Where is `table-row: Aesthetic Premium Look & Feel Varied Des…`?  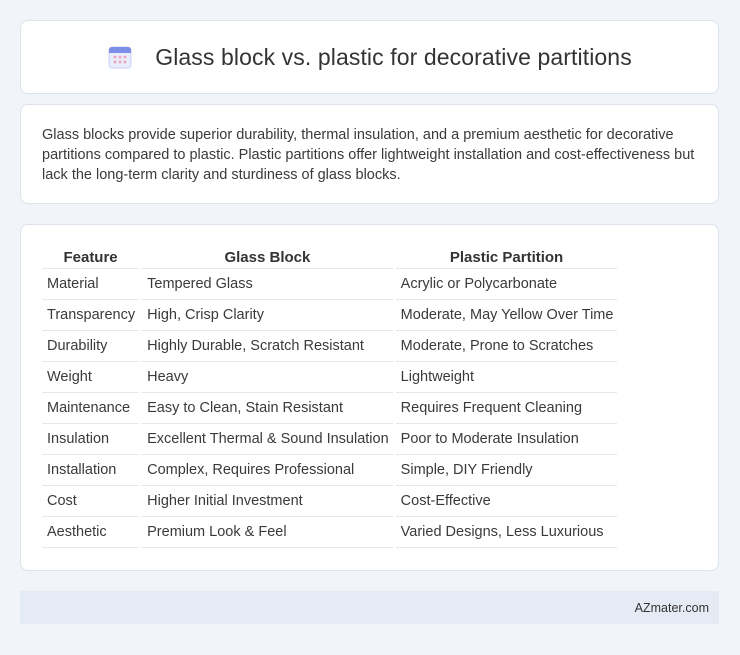
table-row: Aesthetic Premium Look & Feel Varied Des… is located at coordinates (330, 532).